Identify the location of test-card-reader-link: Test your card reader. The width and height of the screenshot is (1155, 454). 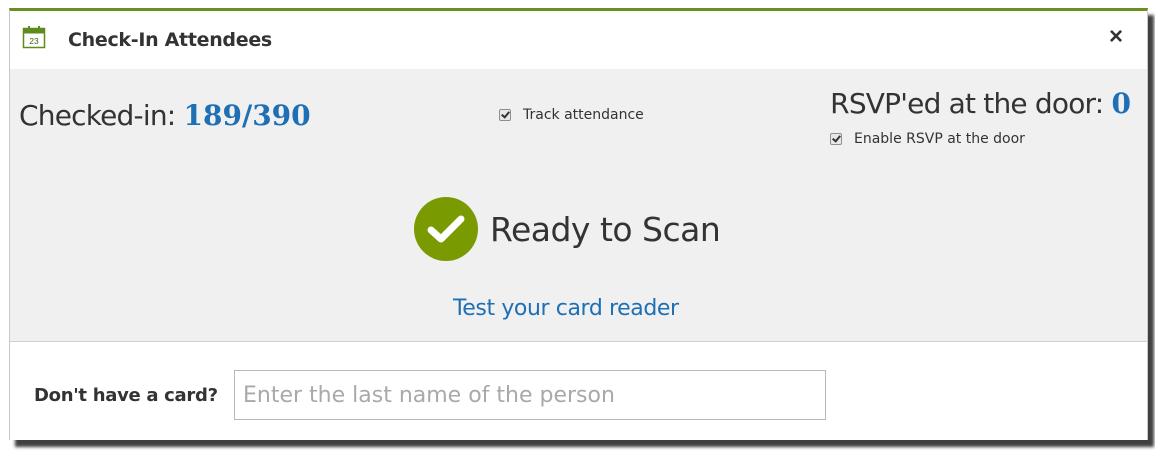
(566, 308).